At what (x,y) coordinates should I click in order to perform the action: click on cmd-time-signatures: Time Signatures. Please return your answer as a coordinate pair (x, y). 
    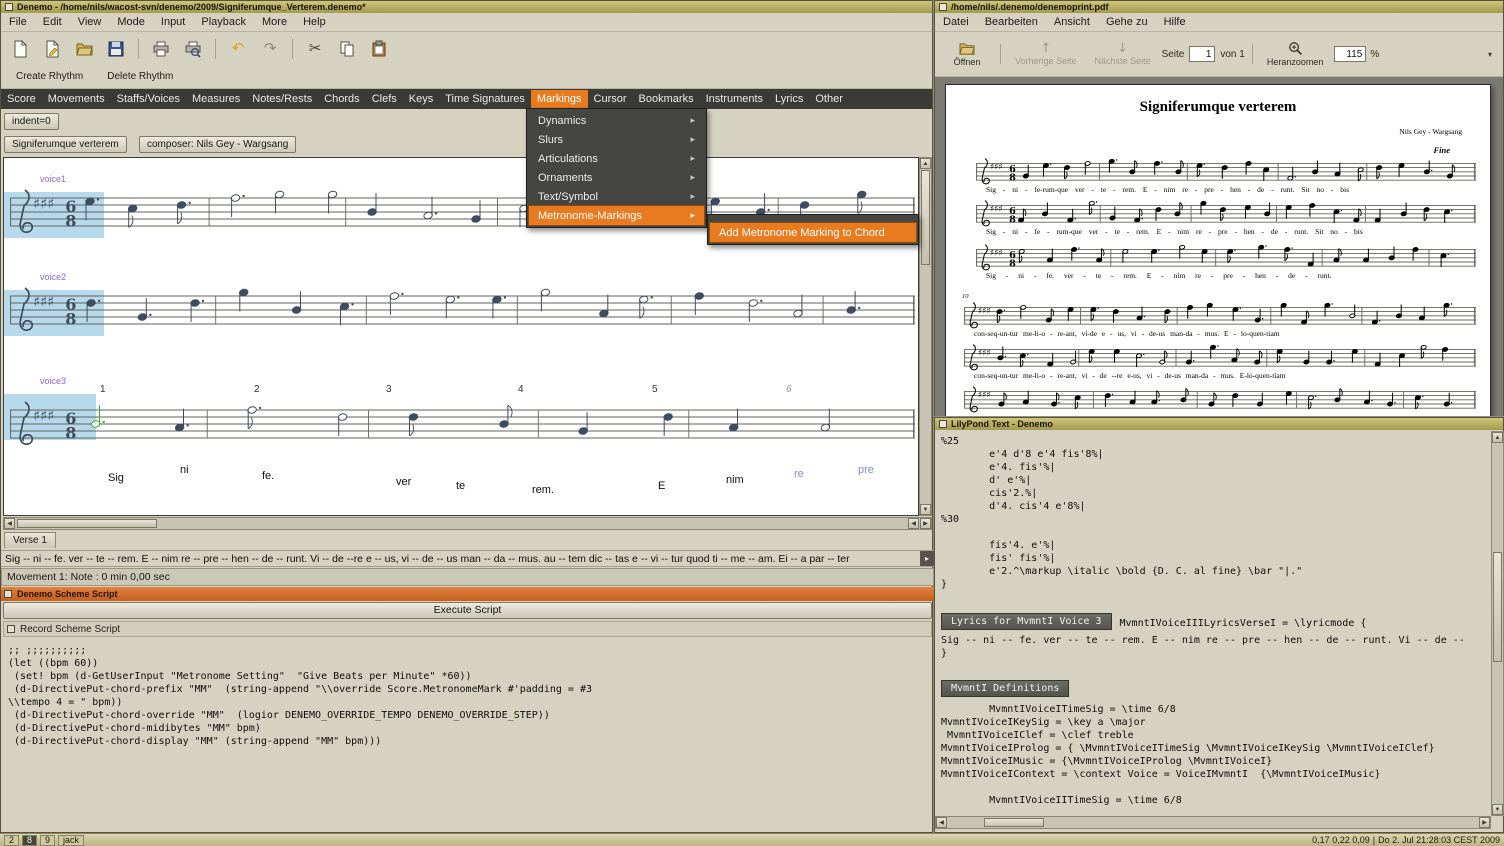
    Looking at the image, I should click on (485, 99).